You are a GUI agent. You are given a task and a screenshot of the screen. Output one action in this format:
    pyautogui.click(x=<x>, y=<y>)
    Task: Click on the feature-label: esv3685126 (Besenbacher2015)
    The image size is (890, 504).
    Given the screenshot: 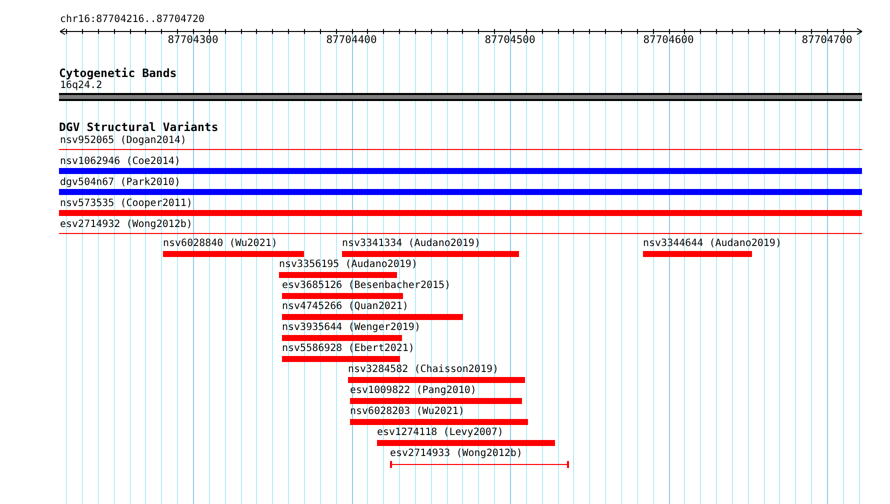 What is the action you would take?
    pyautogui.click(x=366, y=286)
    